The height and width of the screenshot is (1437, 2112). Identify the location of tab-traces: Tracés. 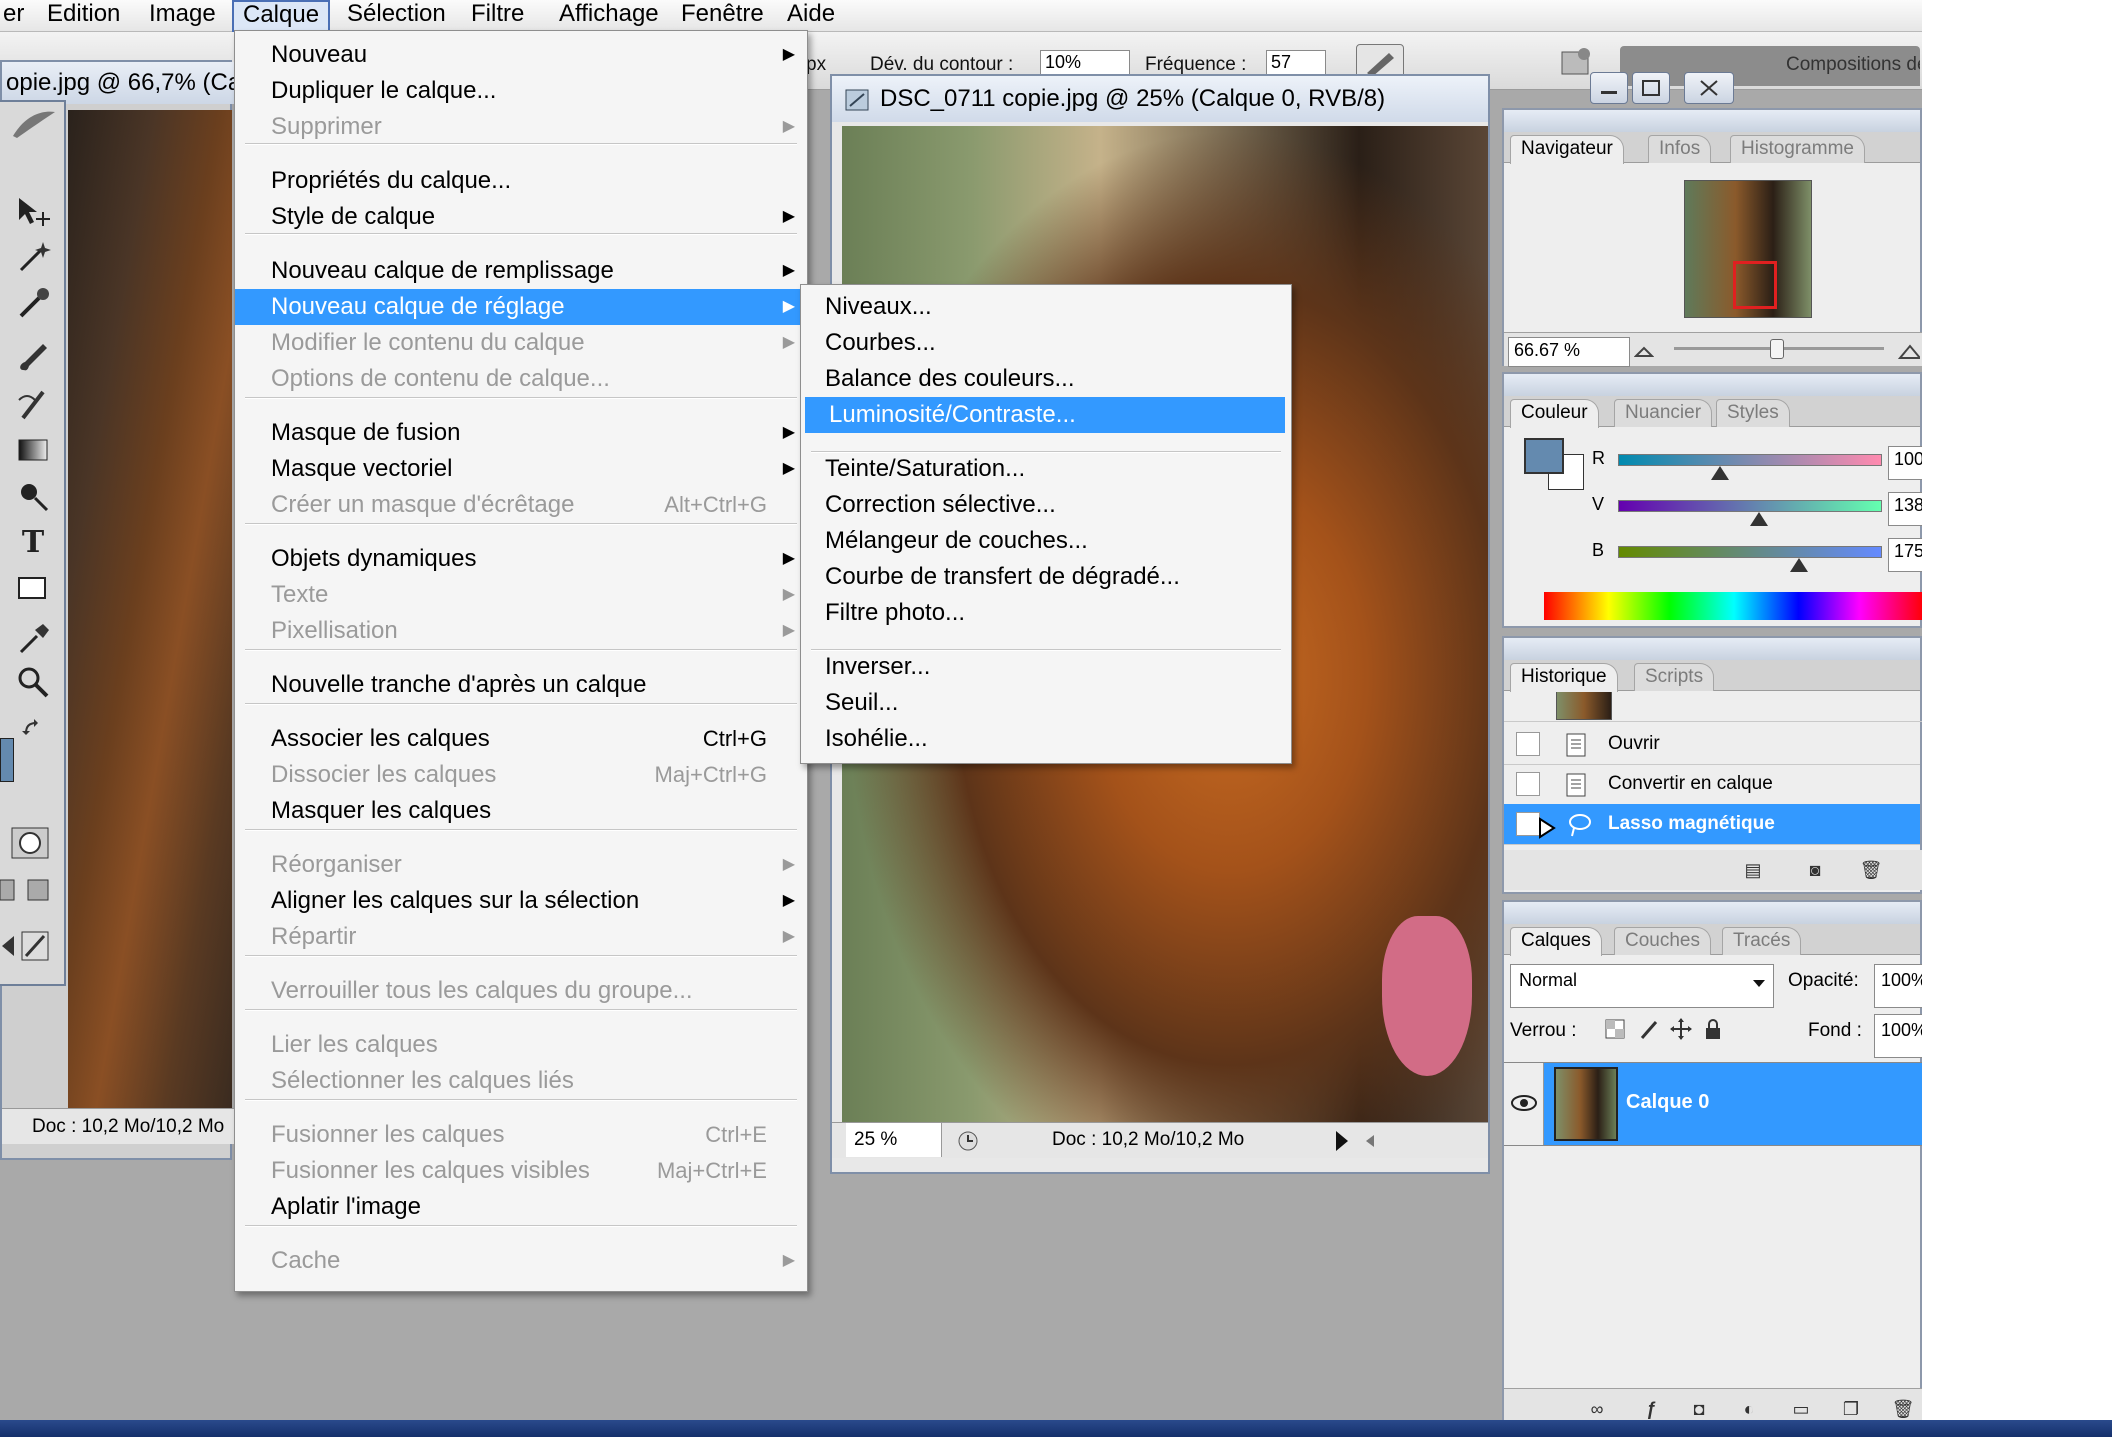
(1762, 941).